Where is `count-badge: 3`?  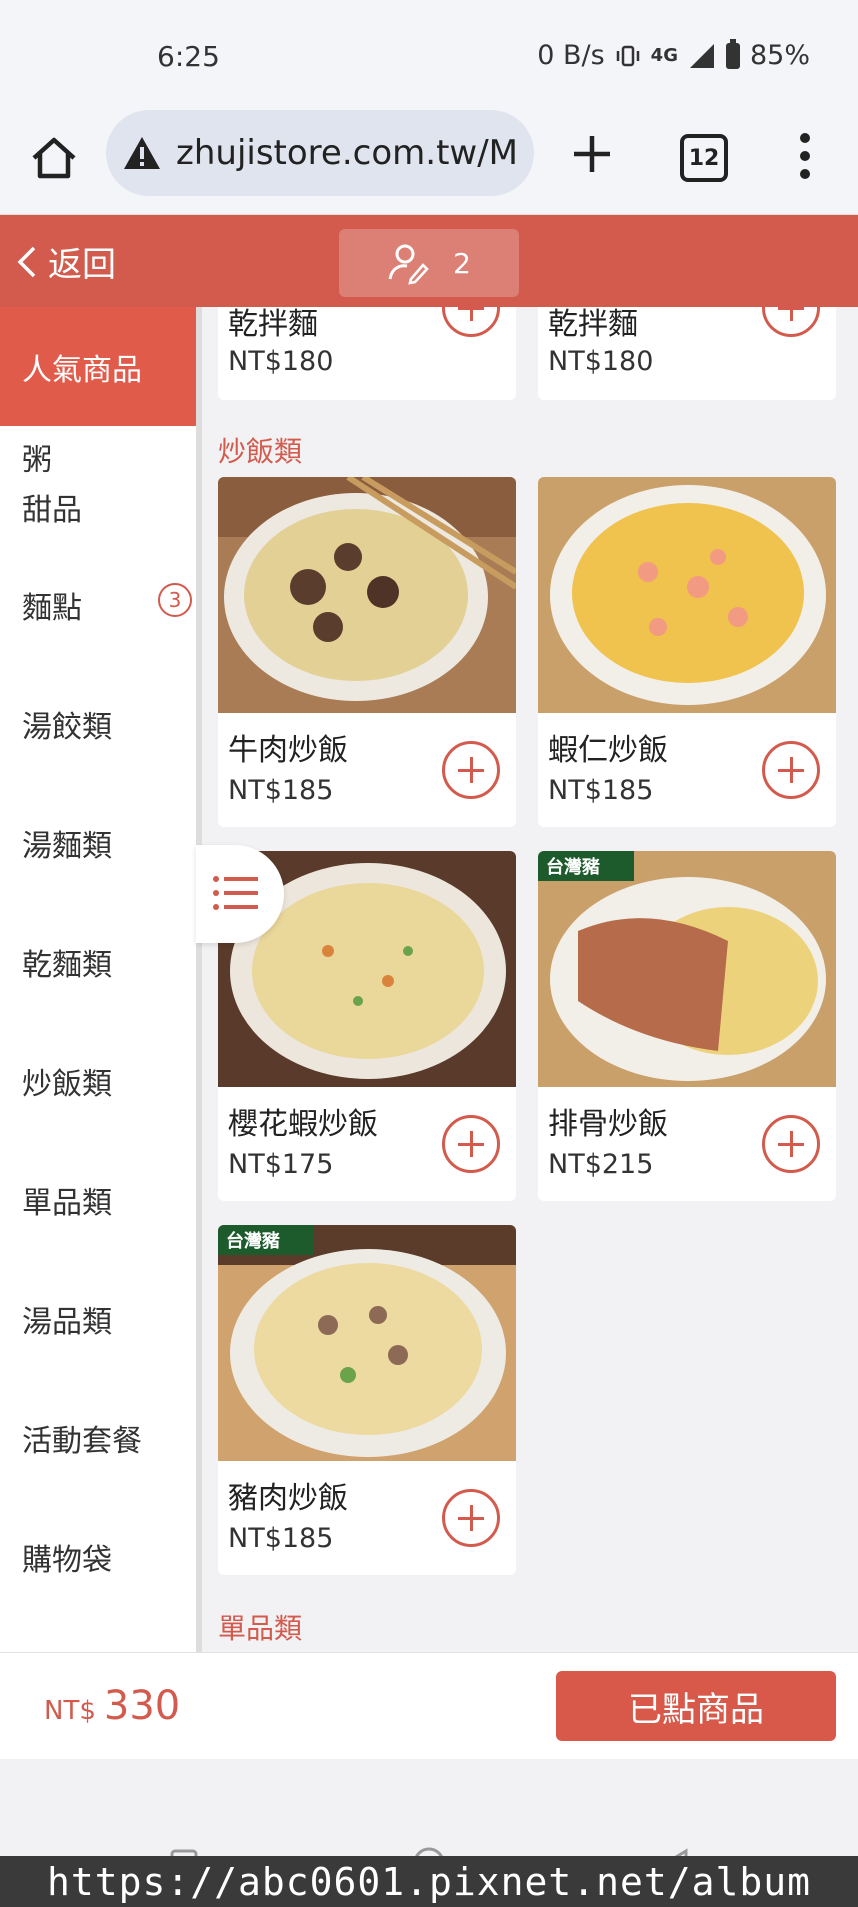
count-badge: 3 is located at coordinates (175, 600).